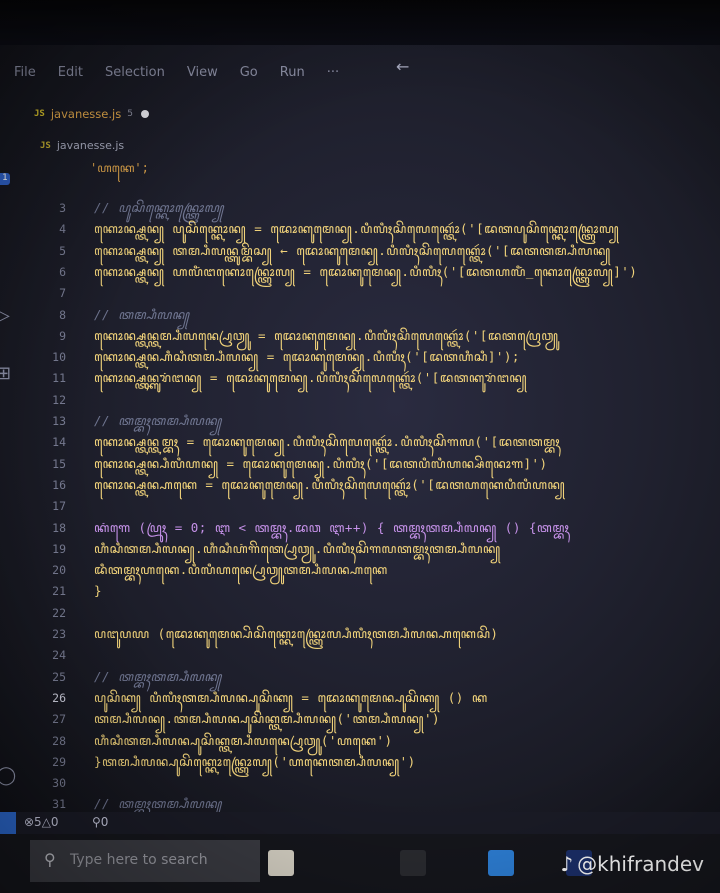 Image resolution: width=720 pixels, height=893 pixels. What do you see at coordinates (59, 740) in the screenshot?
I see `line-number: 28` at bounding box center [59, 740].